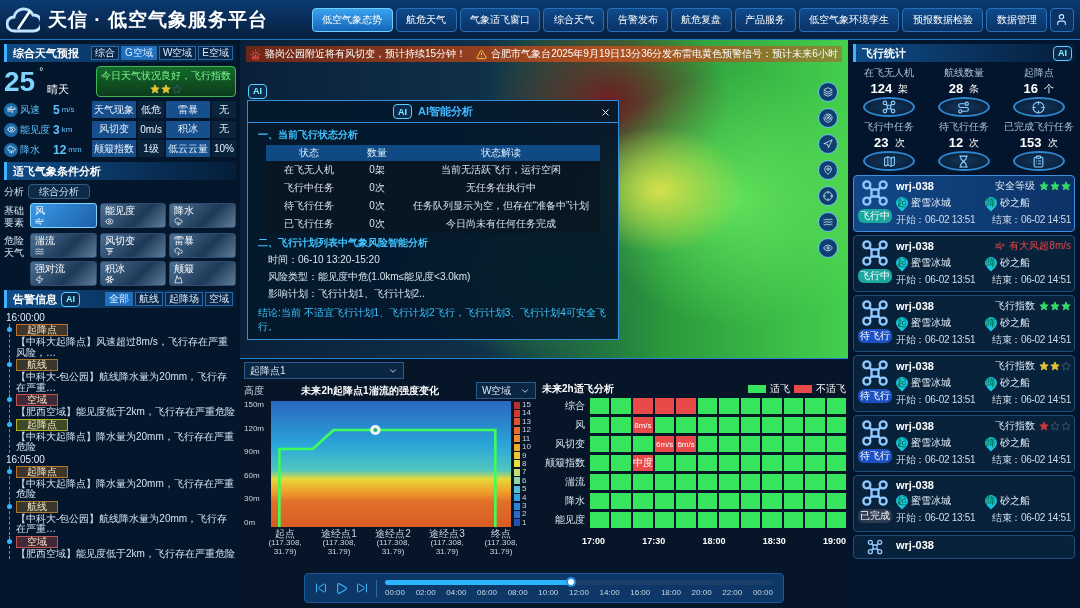 The image size is (1080, 608). What do you see at coordinates (352, 19) in the screenshot?
I see `nav-tab: 低空气象态势` at bounding box center [352, 19].